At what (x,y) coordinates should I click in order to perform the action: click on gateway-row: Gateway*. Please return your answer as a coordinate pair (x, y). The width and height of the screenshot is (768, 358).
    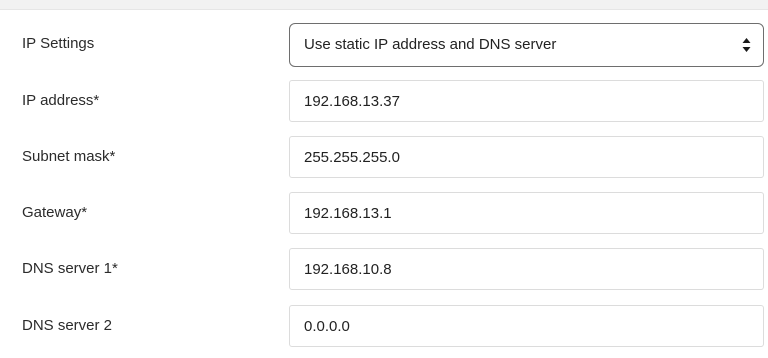
    Looking at the image, I should click on (384, 213).